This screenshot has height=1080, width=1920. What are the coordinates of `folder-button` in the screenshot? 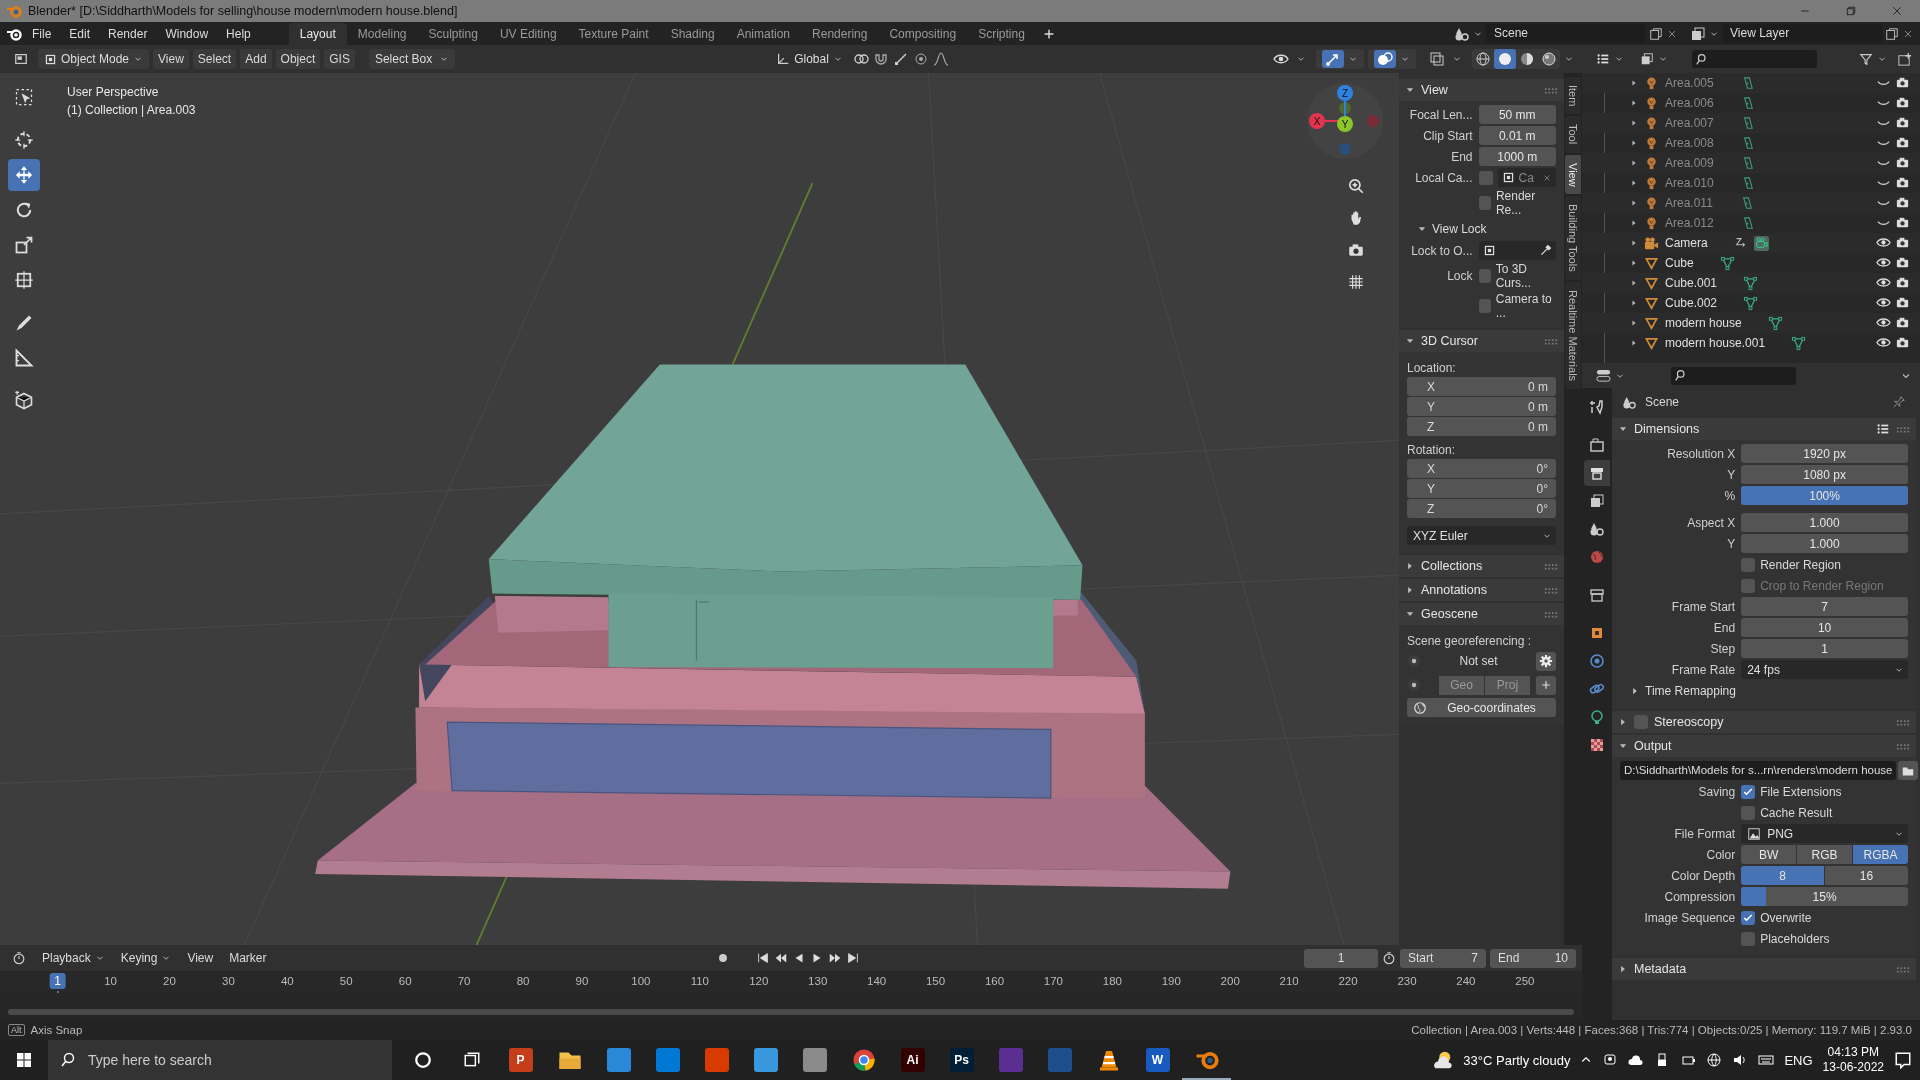 It's located at (1908, 770).